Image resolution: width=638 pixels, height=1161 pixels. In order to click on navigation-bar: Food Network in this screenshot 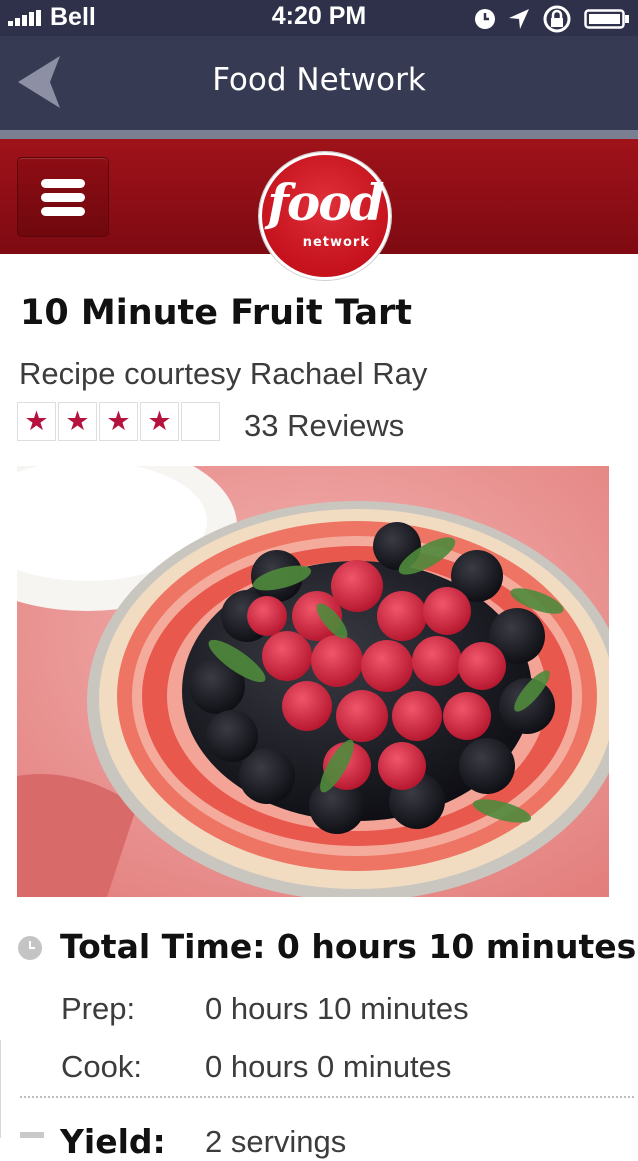, I will do `click(319, 87)`.